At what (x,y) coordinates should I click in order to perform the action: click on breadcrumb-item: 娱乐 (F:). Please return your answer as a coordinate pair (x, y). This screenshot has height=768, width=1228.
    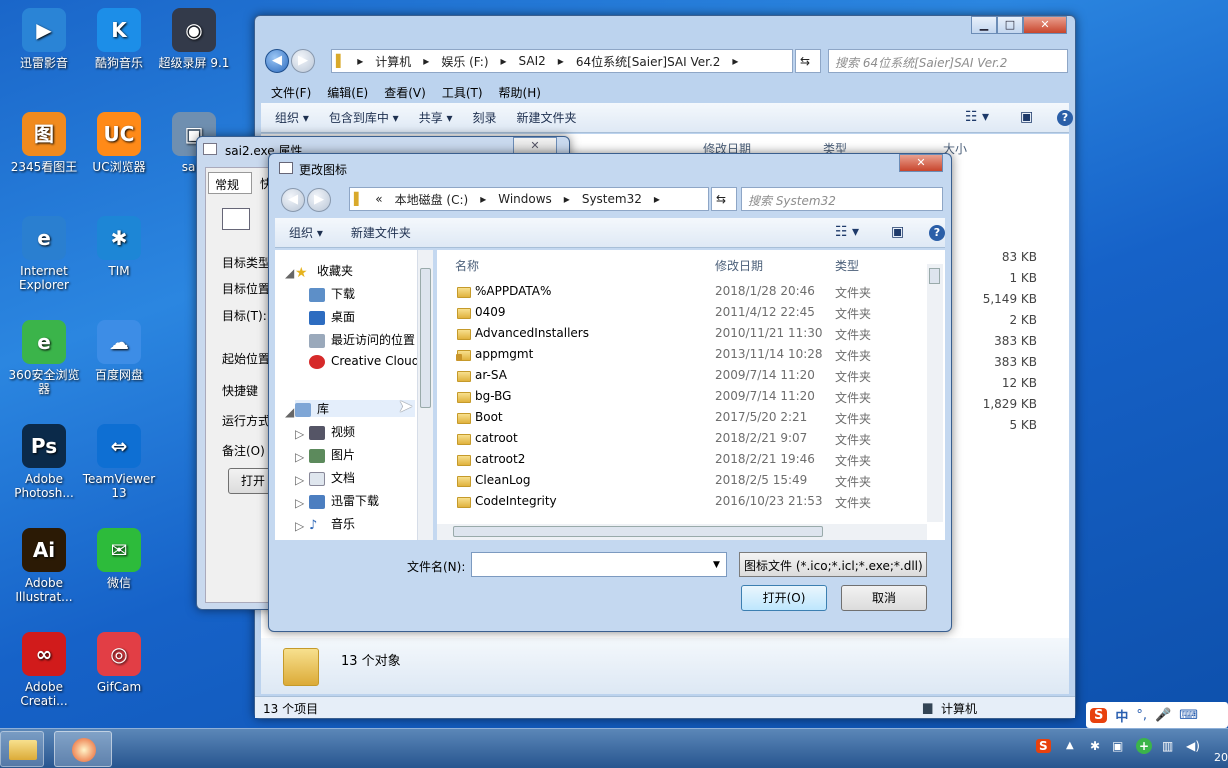
    Looking at the image, I should click on (464, 61).